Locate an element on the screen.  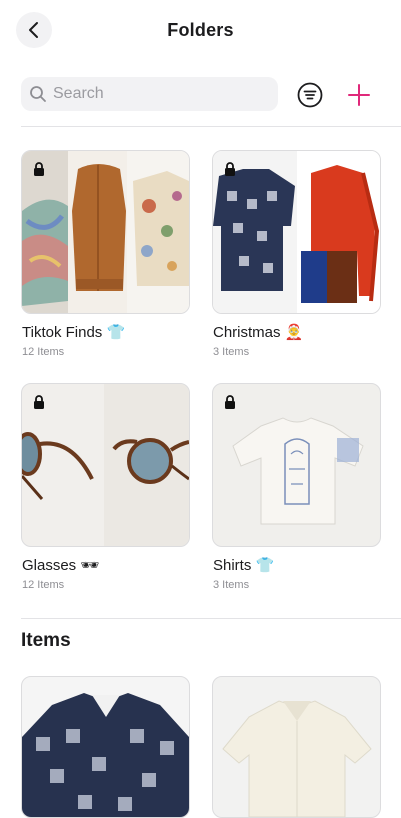
item-card-cream-shirt is located at coordinates (296, 747).